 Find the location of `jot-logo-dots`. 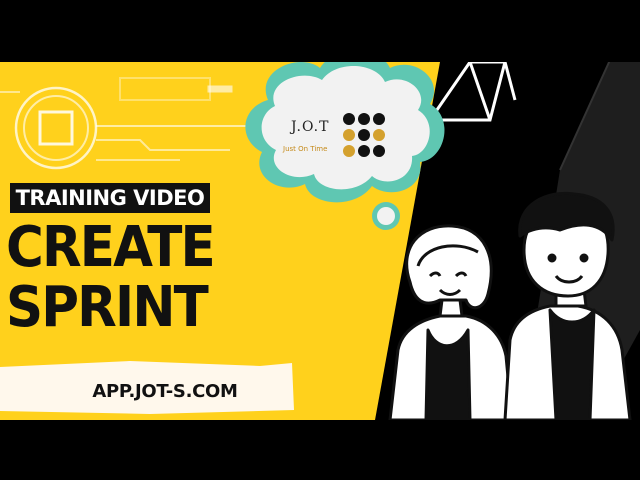

jot-logo-dots is located at coordinates (364, 135).